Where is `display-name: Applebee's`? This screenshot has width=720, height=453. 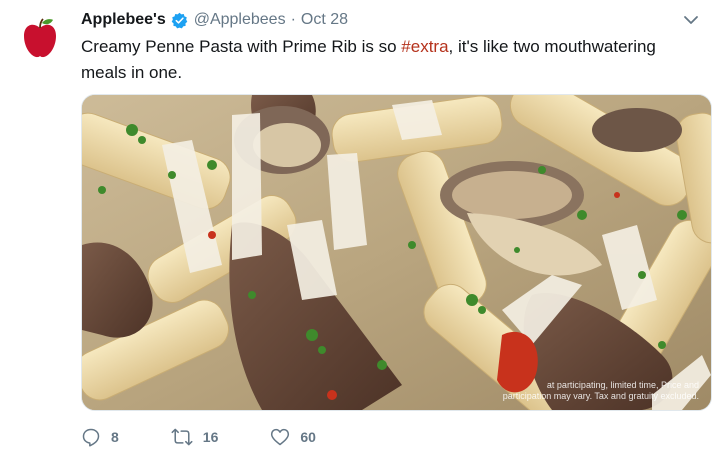
display-name: Applebee's is located at coordinates (123, 20).